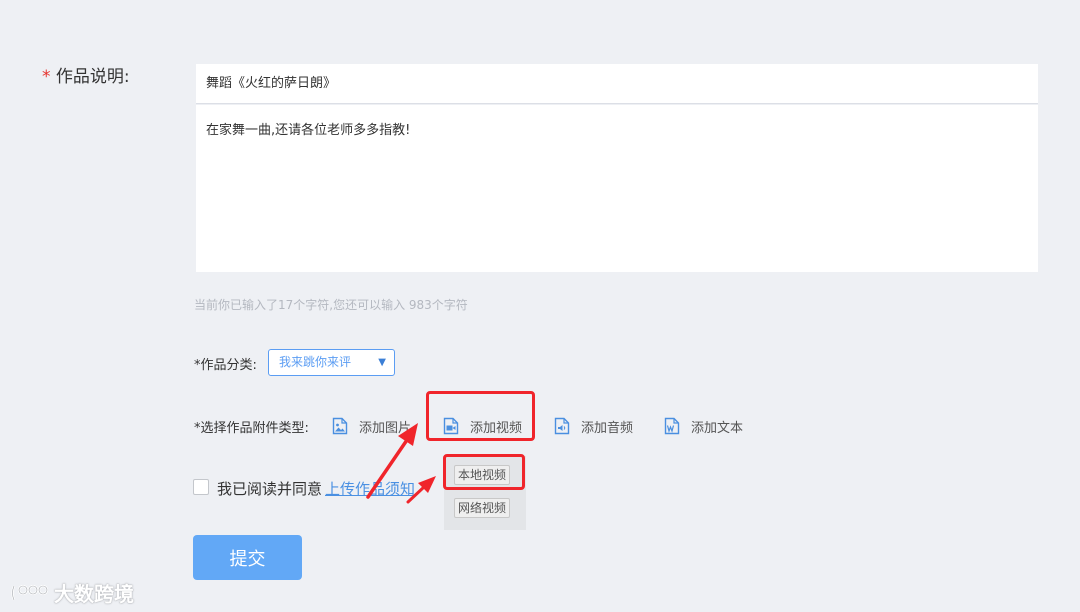 Image resolution: width=1080 pixels, height=612 pixels. Describe the element at coordinates (92, 77) in the screenshot. I see `description-label-text: 作品说明:` at that location.